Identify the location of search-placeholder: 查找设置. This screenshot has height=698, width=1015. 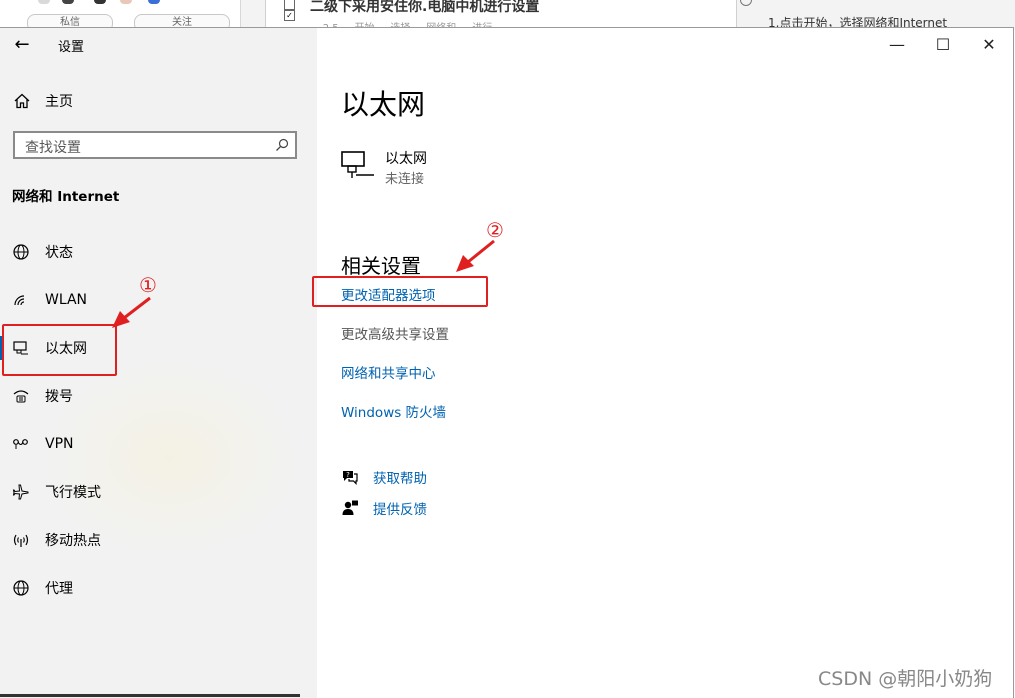
(53, 148).